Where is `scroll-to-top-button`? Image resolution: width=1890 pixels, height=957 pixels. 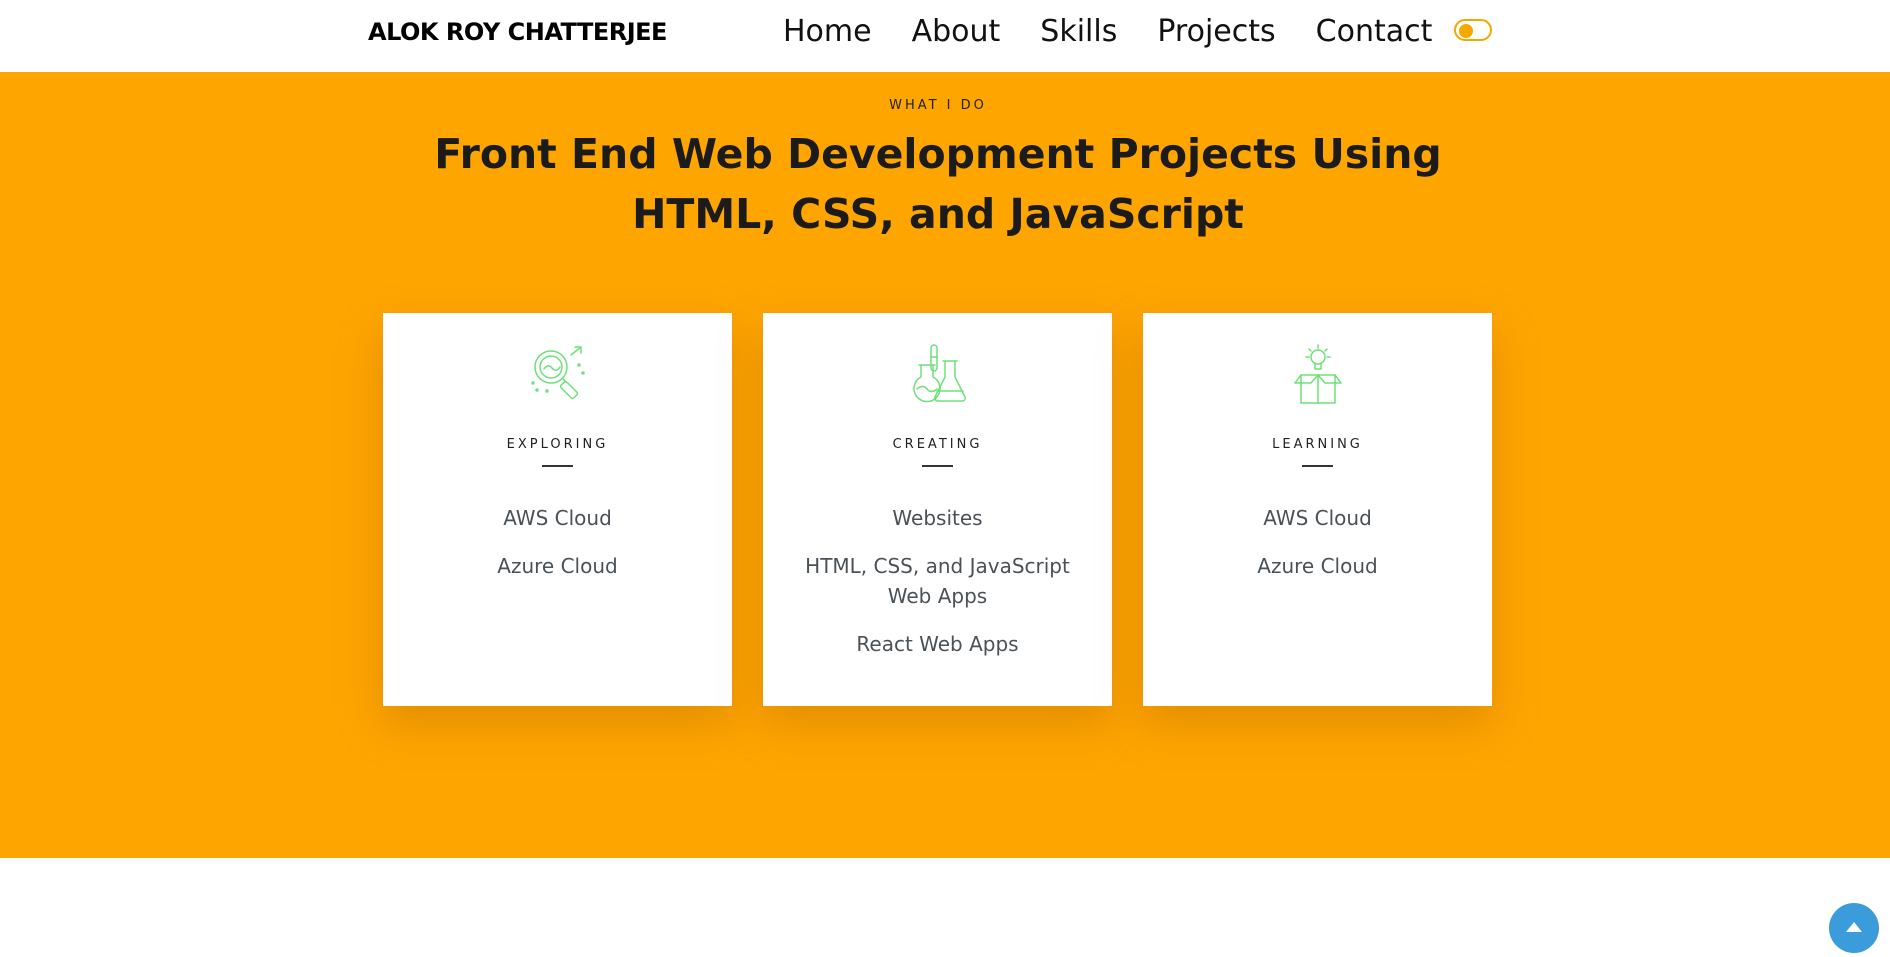
scroll-to-top-button is located at coordinates (1854, 928).